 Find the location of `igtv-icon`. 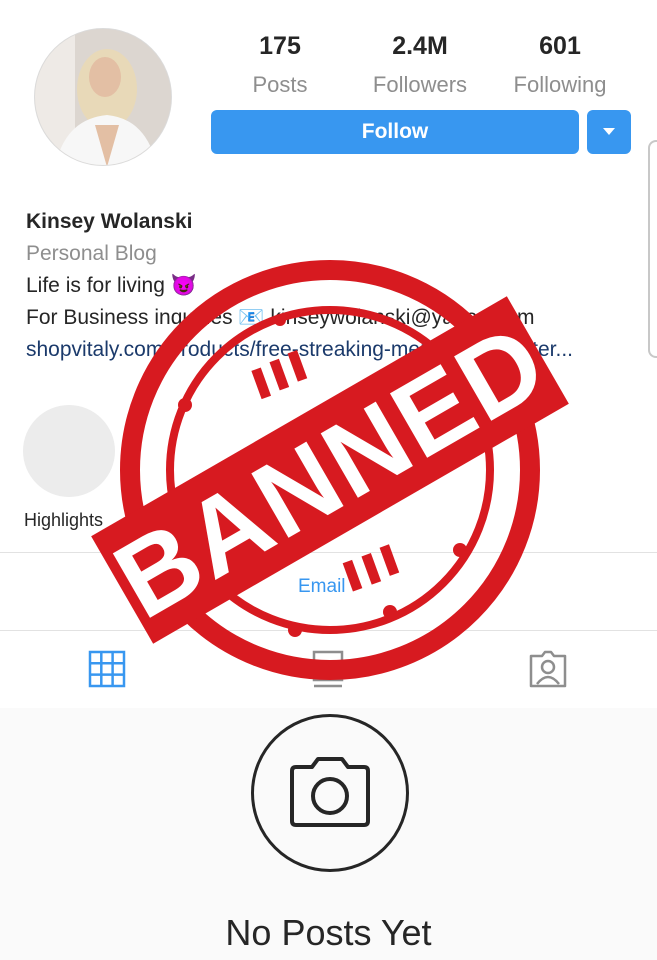

igtv-icon is located at coordinates (328, 669).